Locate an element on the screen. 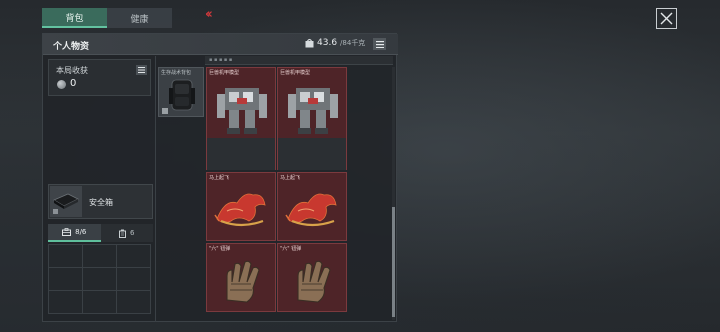 This screenshot has height=332, width=720. panel-title: 个人物资 is located at coordinates (71, 47).